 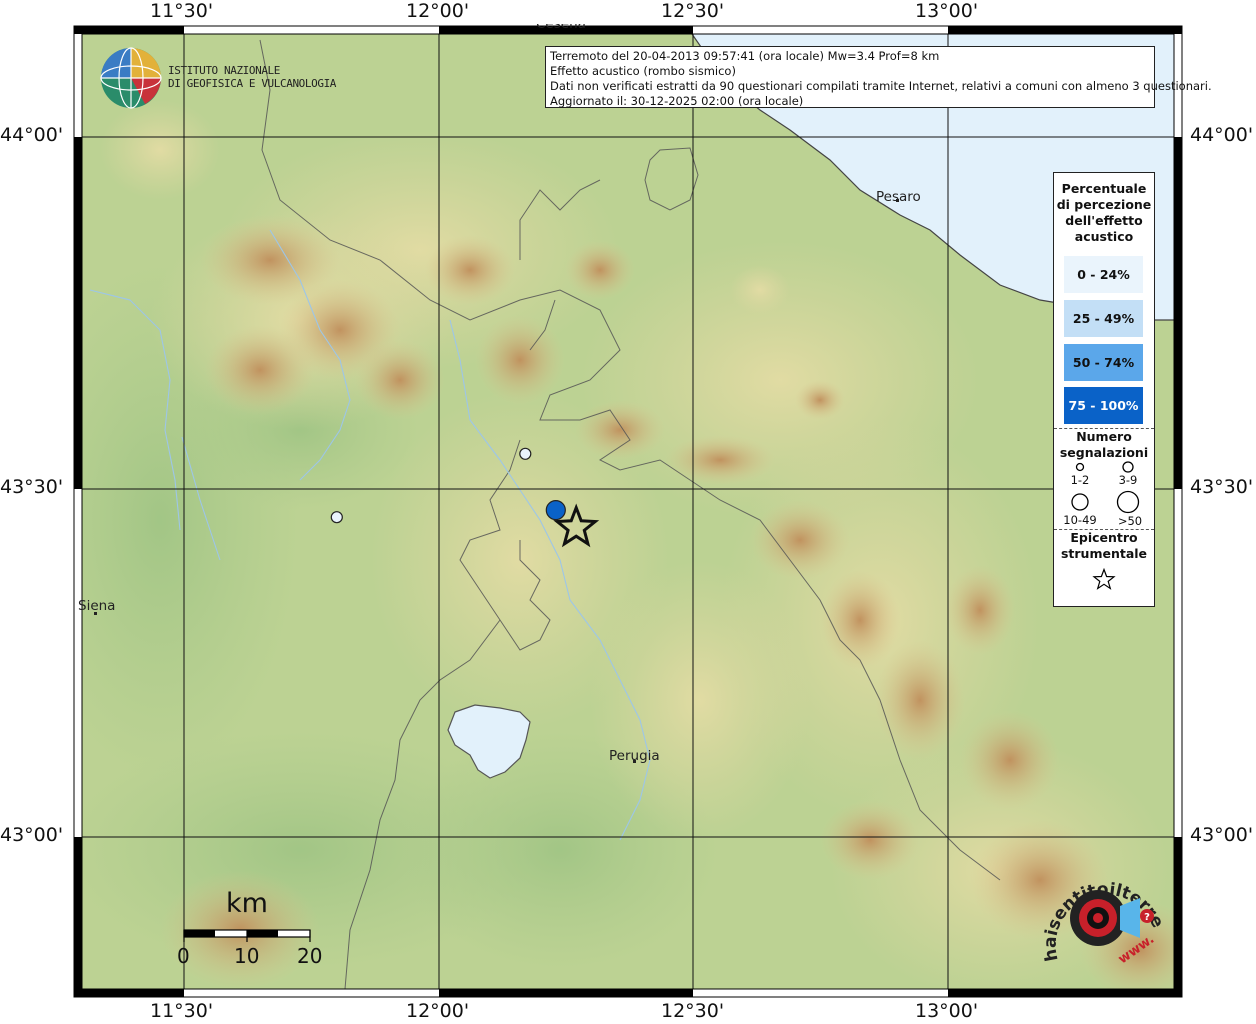 What do you see at coordinates (97, 606) in the screenshot?
I see `city-label-siena: Siena` at bounding box center [97, 606].